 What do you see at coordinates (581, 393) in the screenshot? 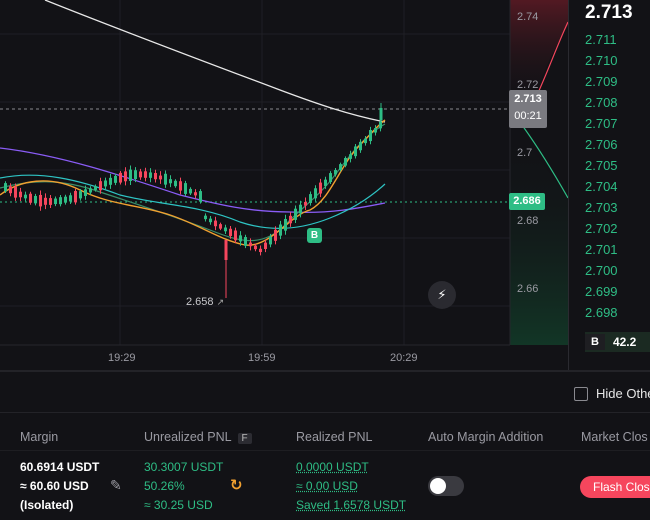
I see `hide-other-checkbox` at bounding box center [581, 393].